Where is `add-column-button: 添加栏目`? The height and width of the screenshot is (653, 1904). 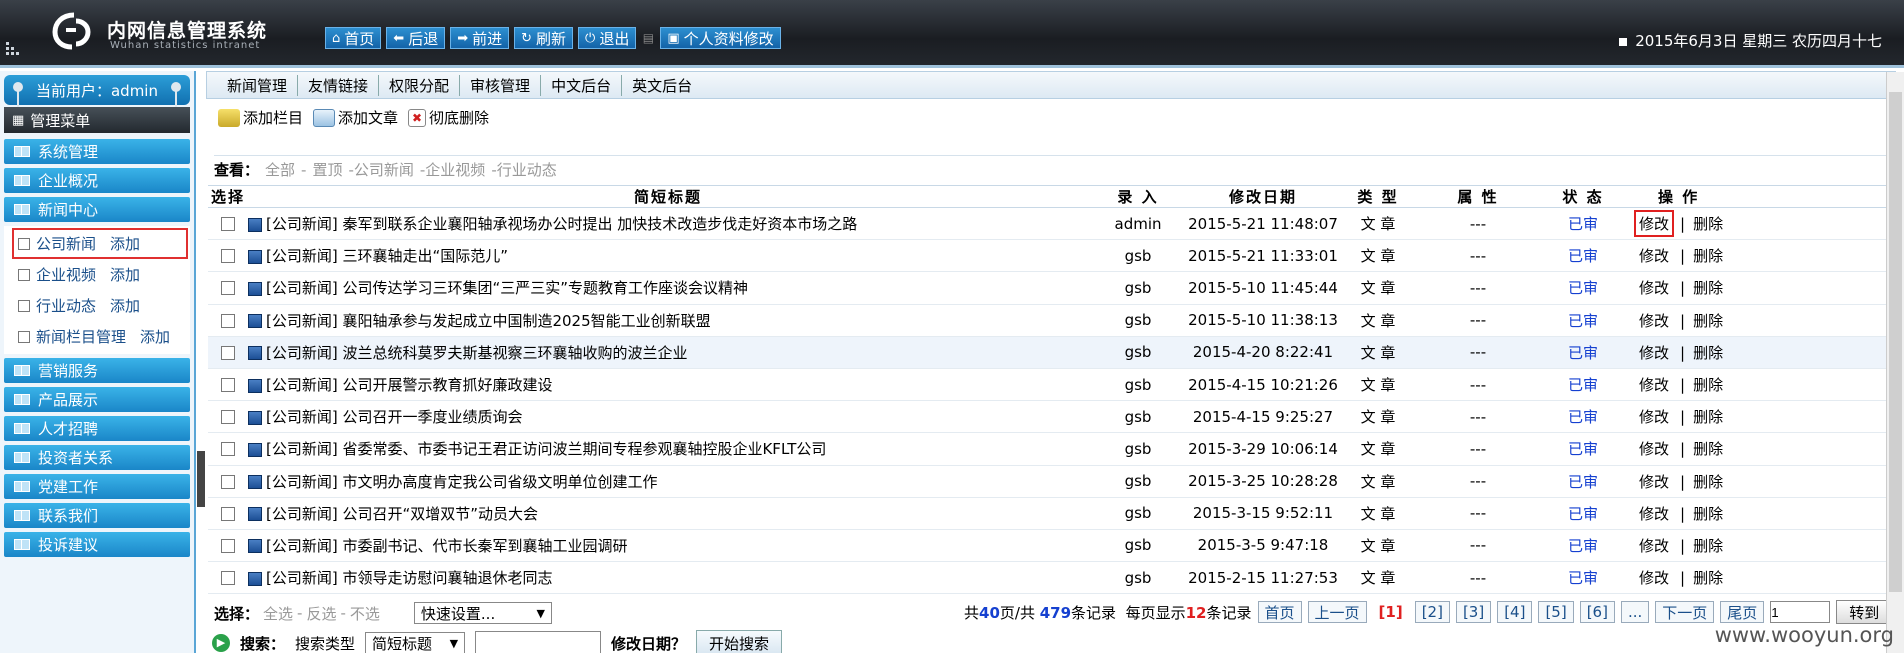 add-column-button: 添加栏目 is located at coordinates (260, 117).